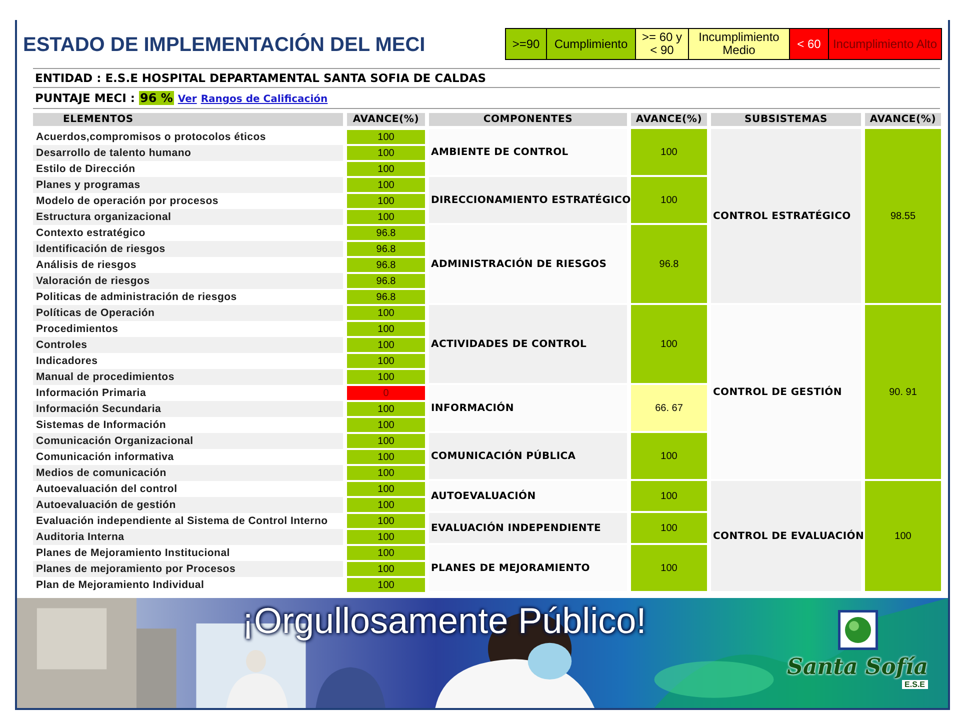  I want to click on table-cell: ACTIVIDADES DE CONTROL, so click(528, 344).